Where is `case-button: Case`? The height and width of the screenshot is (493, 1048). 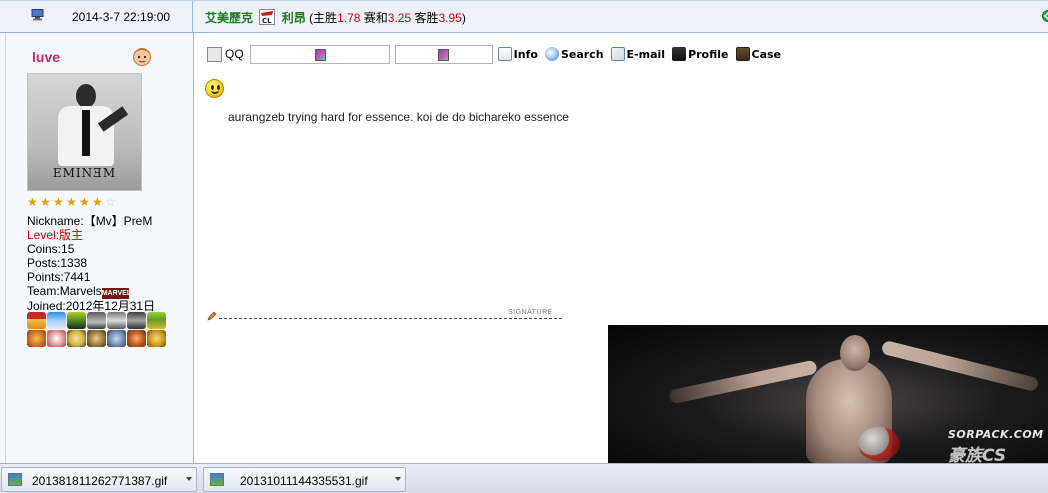
case-button: Case is located at coordinates (758, 54).